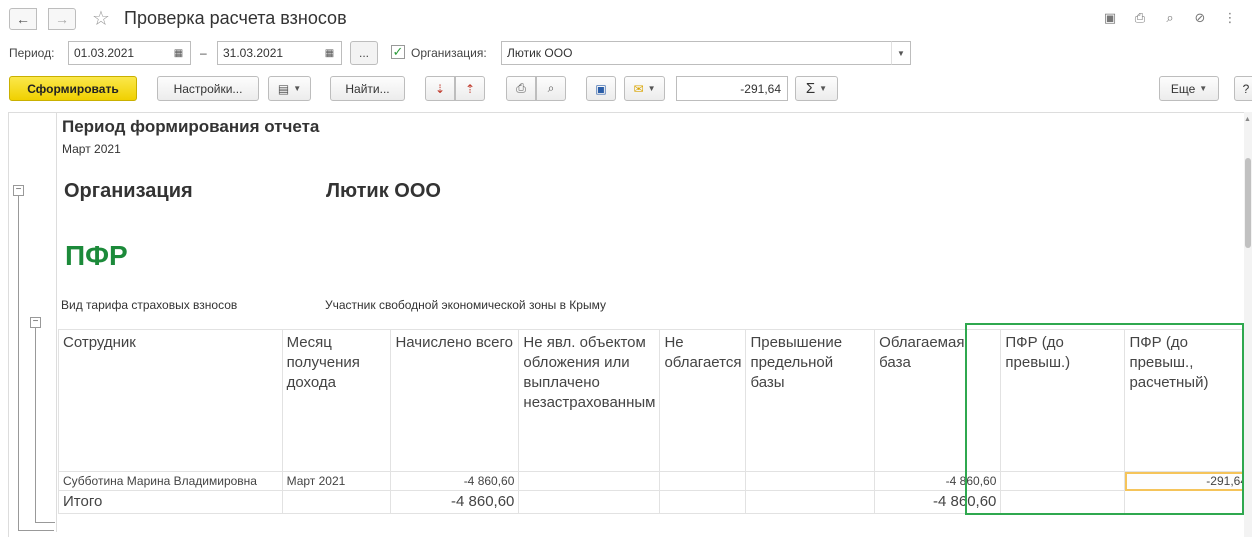 The image size is (1252, 537). I want to click on col-excess: Превышение предельной базы, so click(810, 400).